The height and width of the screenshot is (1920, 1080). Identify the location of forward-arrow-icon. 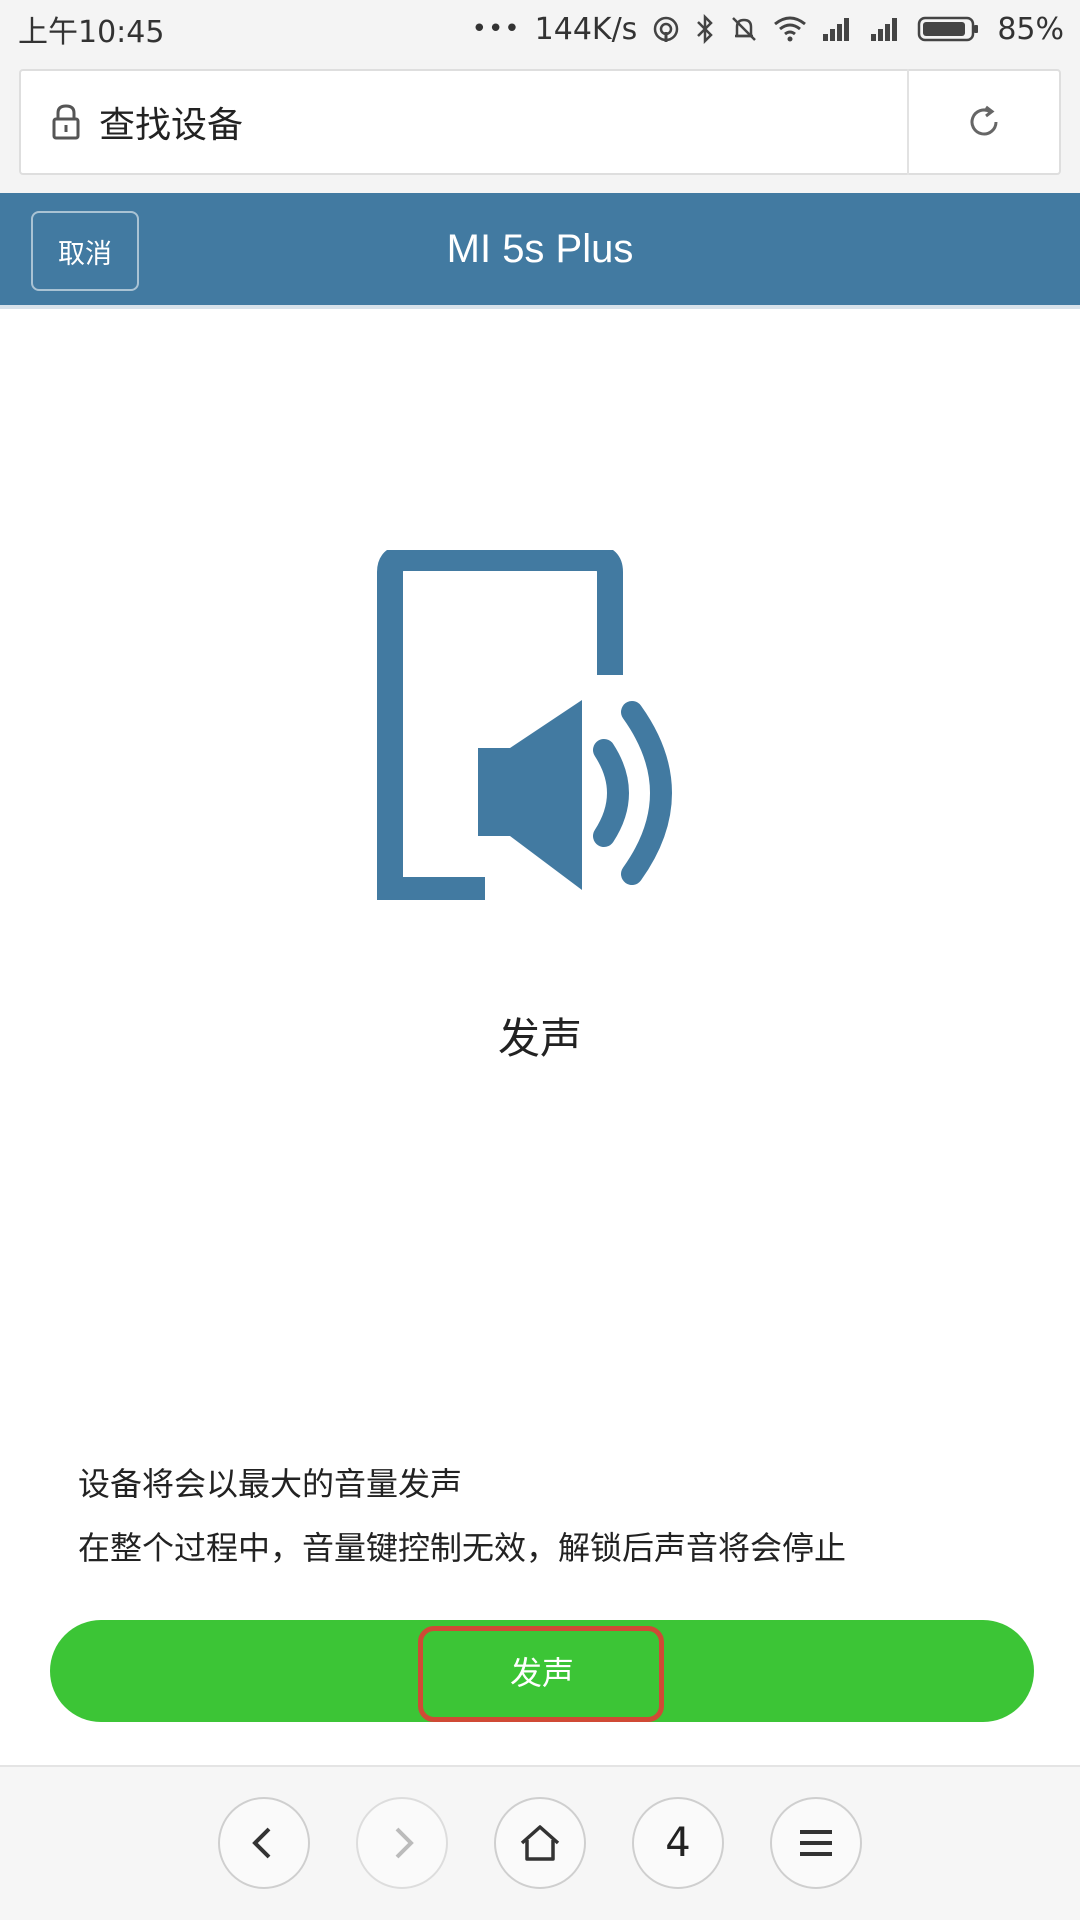
(404, 1843).